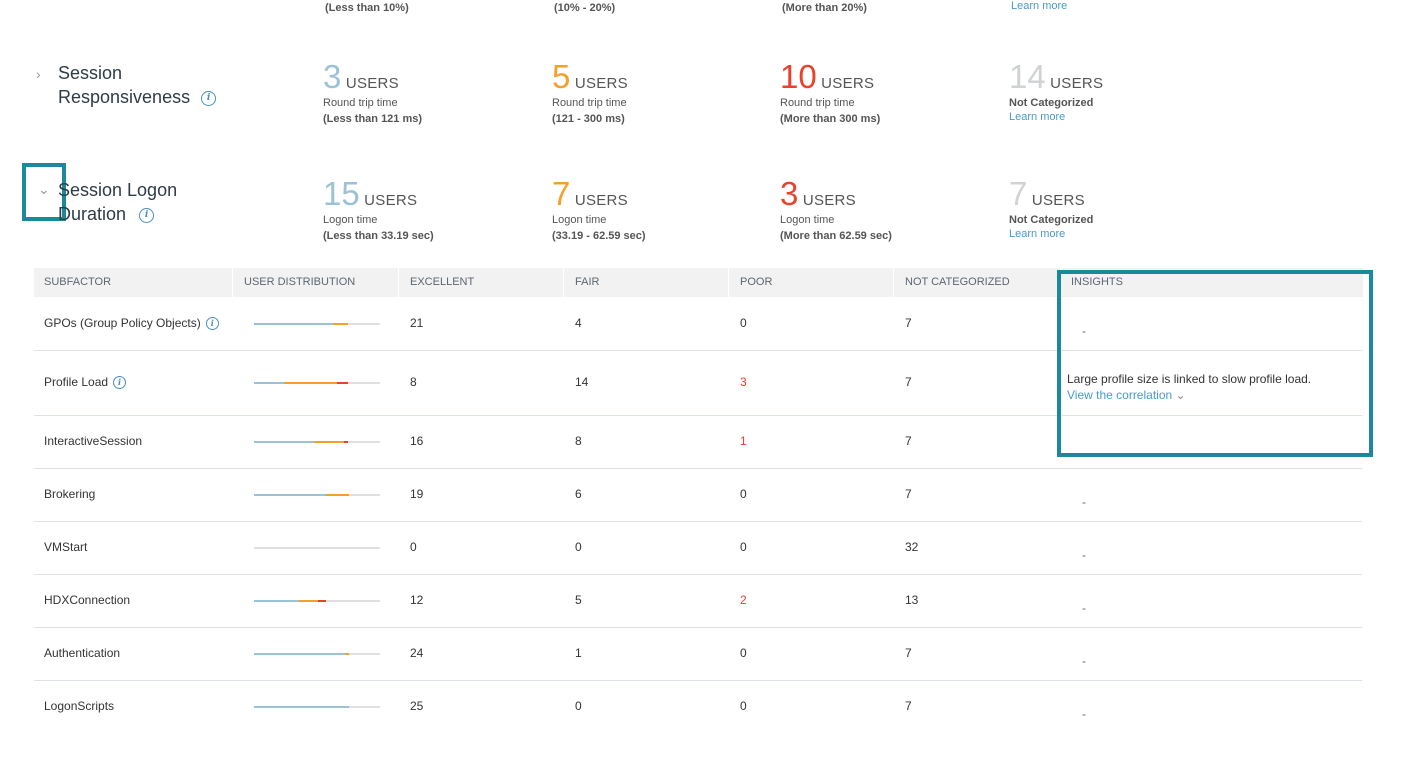  I want to click on metric-poor: 3 USERS Logon time (More than 62.59 sec), so click(836, 210).